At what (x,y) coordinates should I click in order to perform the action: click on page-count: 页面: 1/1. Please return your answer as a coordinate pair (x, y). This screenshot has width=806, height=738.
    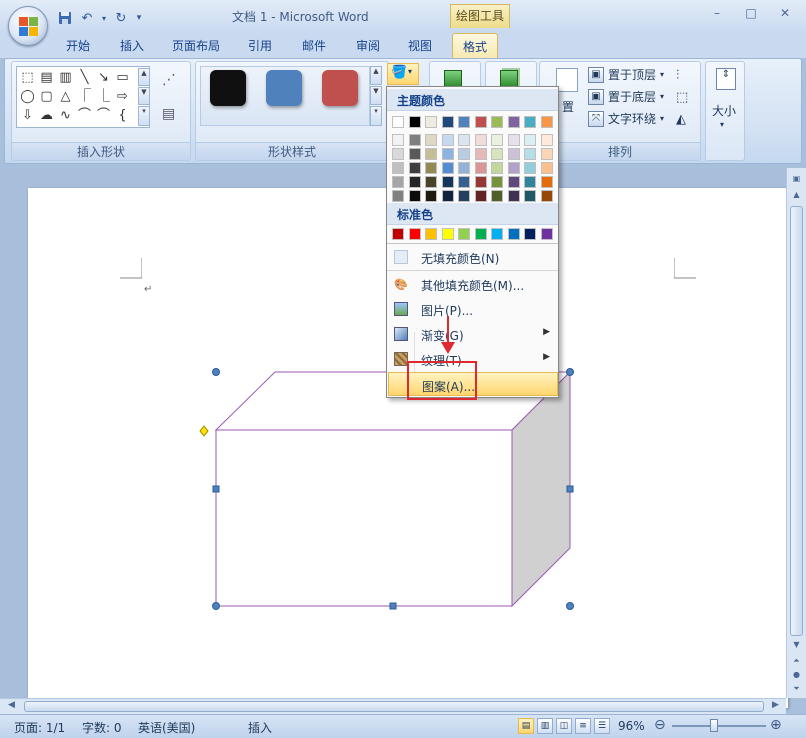
    Looking at the image, I should click on (39, 727).